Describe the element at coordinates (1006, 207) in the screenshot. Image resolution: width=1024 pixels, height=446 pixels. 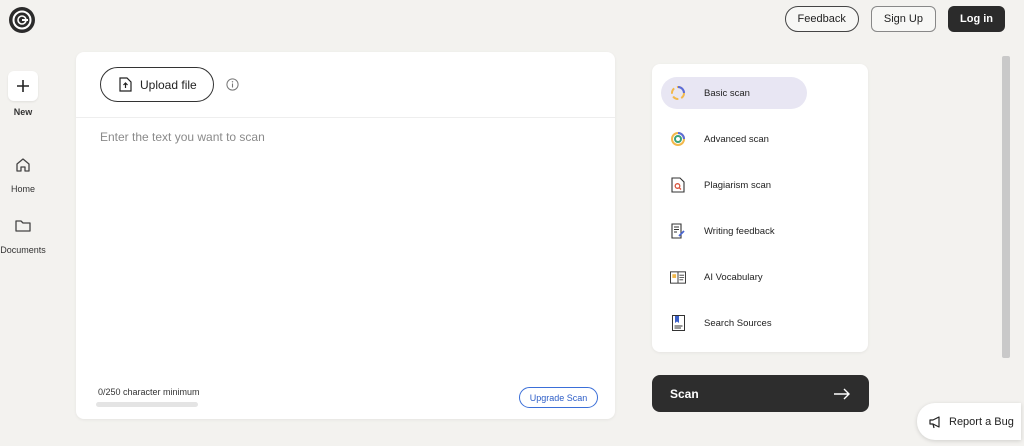
I see `scrollbar-thumb` at that location.